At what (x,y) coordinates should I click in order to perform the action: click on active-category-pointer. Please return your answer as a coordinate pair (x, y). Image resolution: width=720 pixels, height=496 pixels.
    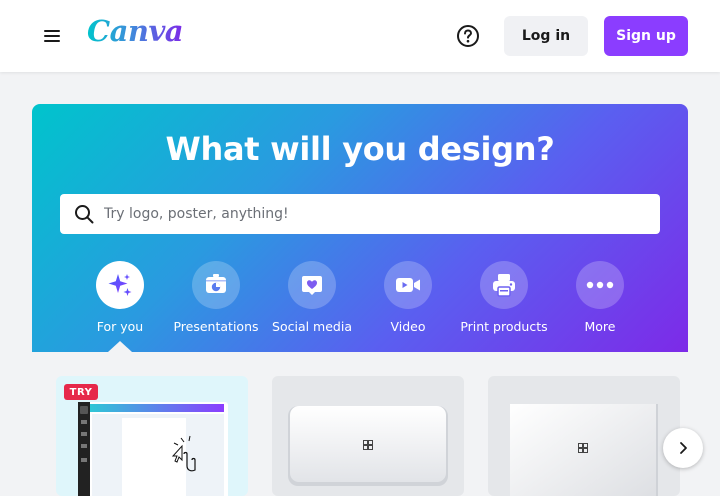
    Looking at the image, I should click on (120, 346).